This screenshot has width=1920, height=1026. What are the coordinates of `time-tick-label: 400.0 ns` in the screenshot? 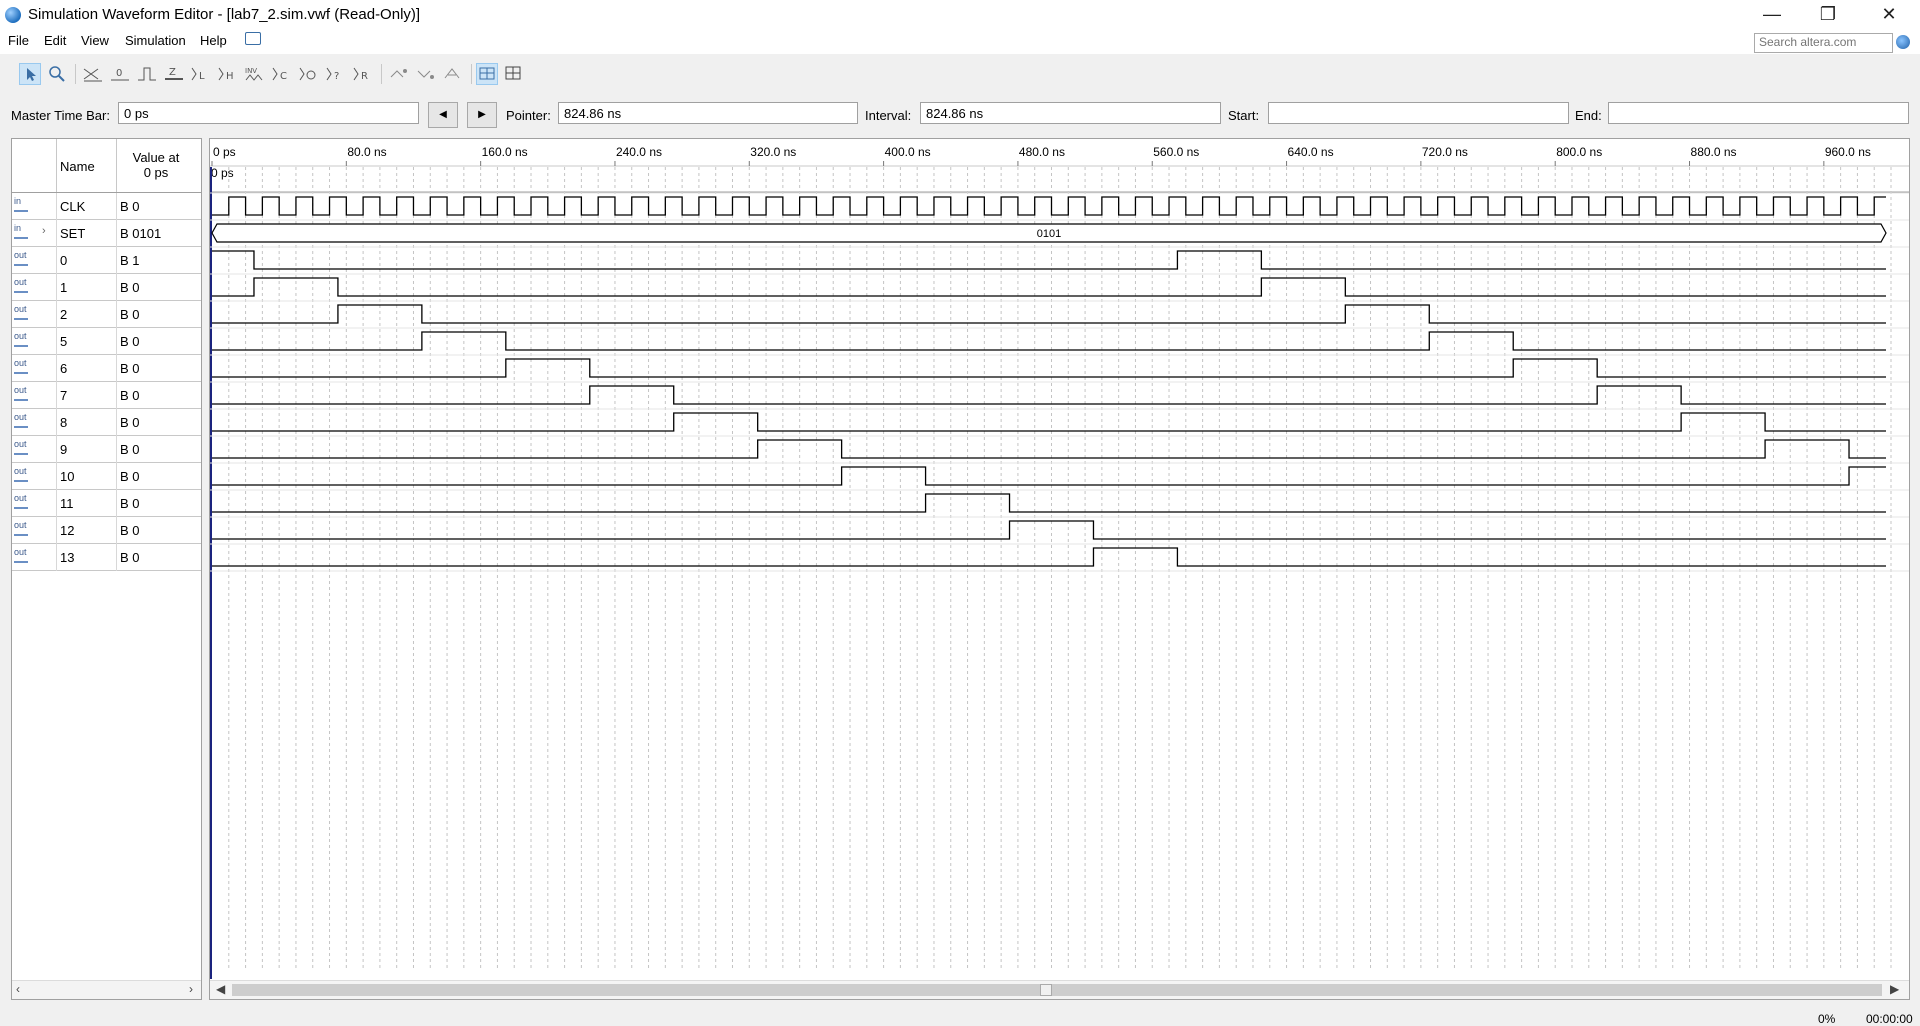 It's located at (908, 152).